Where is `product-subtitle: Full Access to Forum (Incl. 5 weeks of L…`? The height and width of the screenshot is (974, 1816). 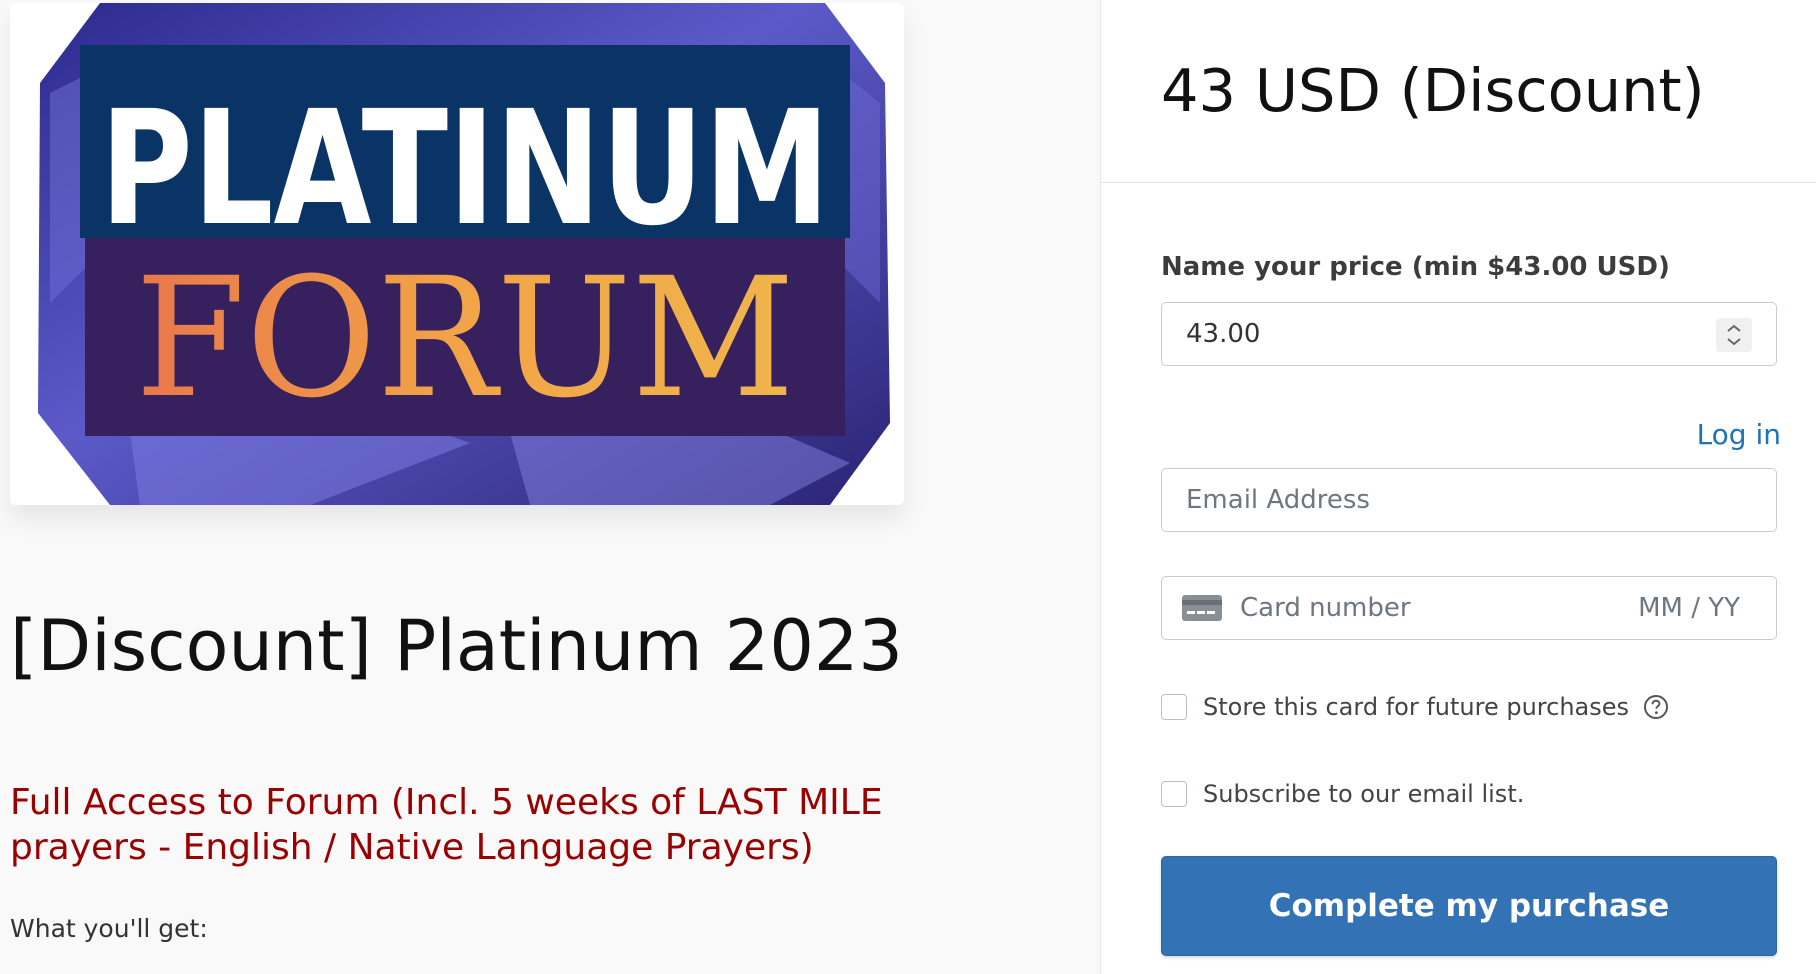 product-subtitle: Full Access to Forum (Incl. 5 weeks of L… is located at coordinates (446, 825).